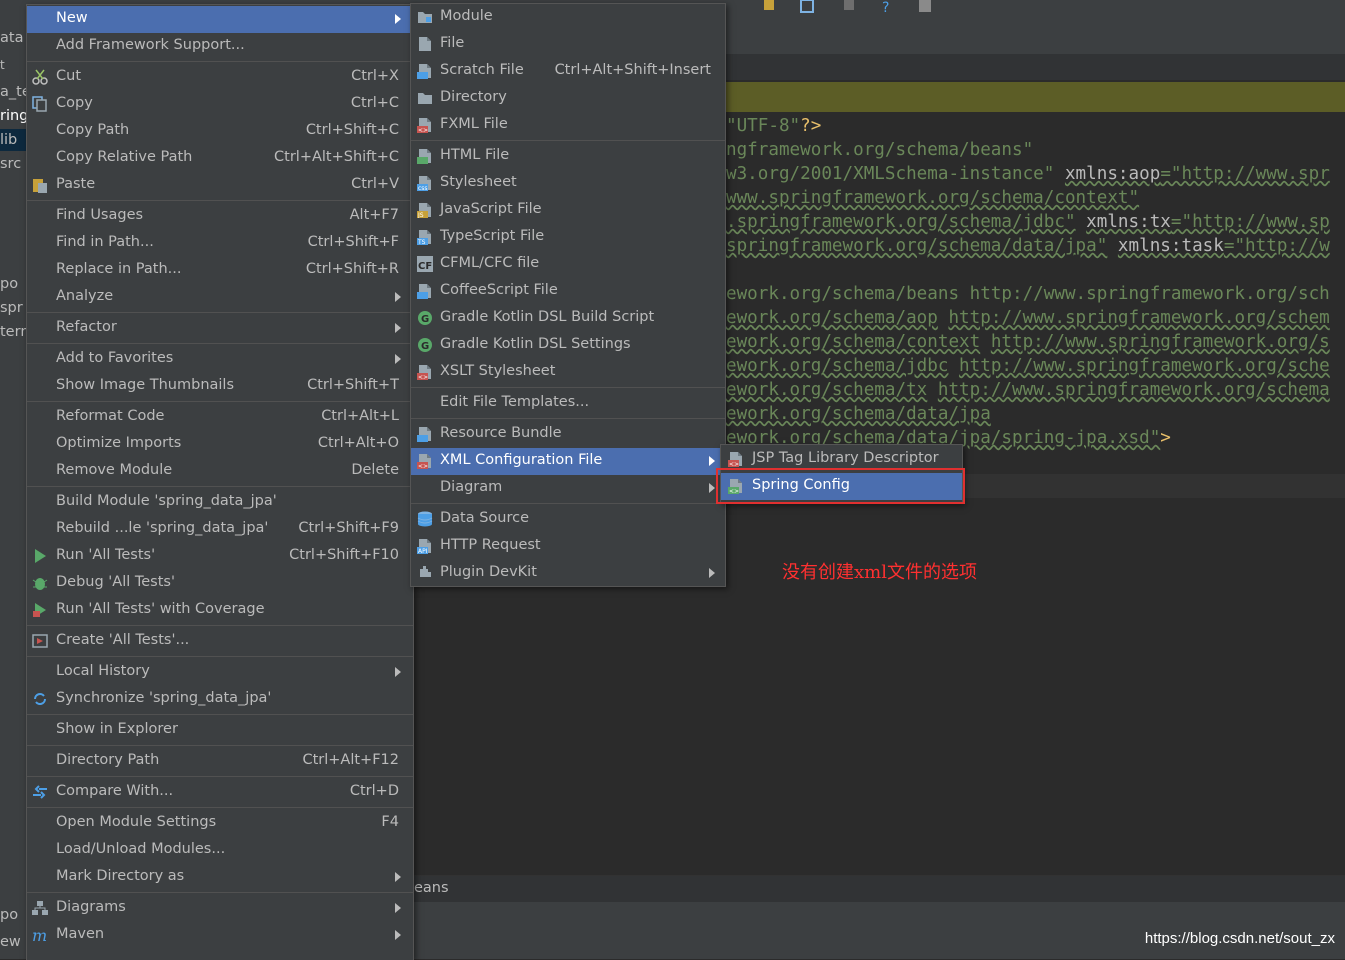 This screenshot has width=1345, height=960. Describe the element at coordinates (220, 131) in the screenshot. I see `context-menu-item-copy-path: Copy Path Ctrl+Shift+C` at that location.